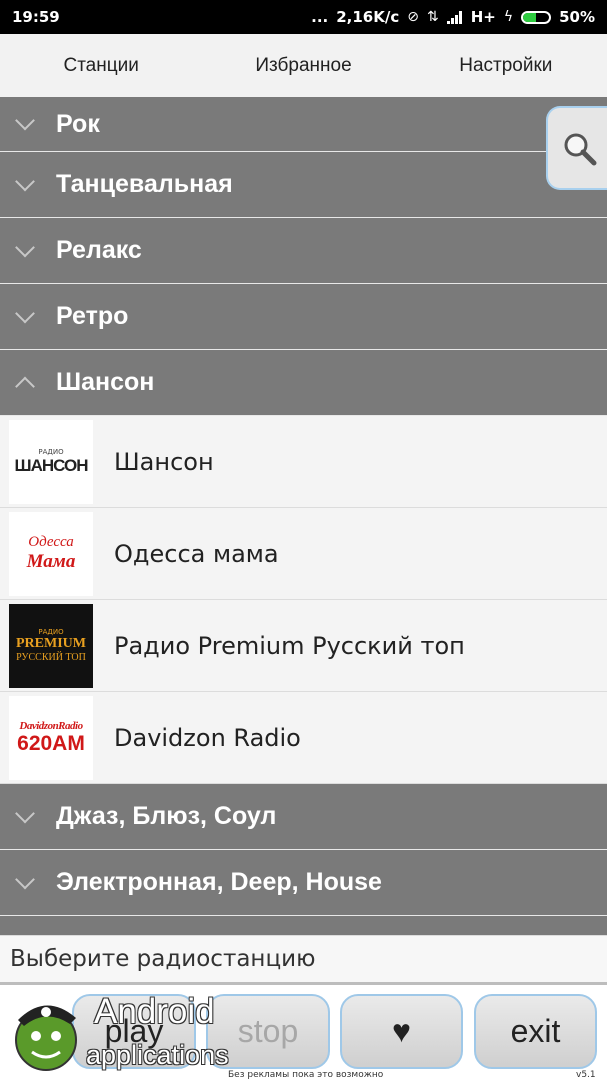 The height and width of the screenshot is (1080, 607). I want to click on tab-stations: Станции, so click(101, 66).